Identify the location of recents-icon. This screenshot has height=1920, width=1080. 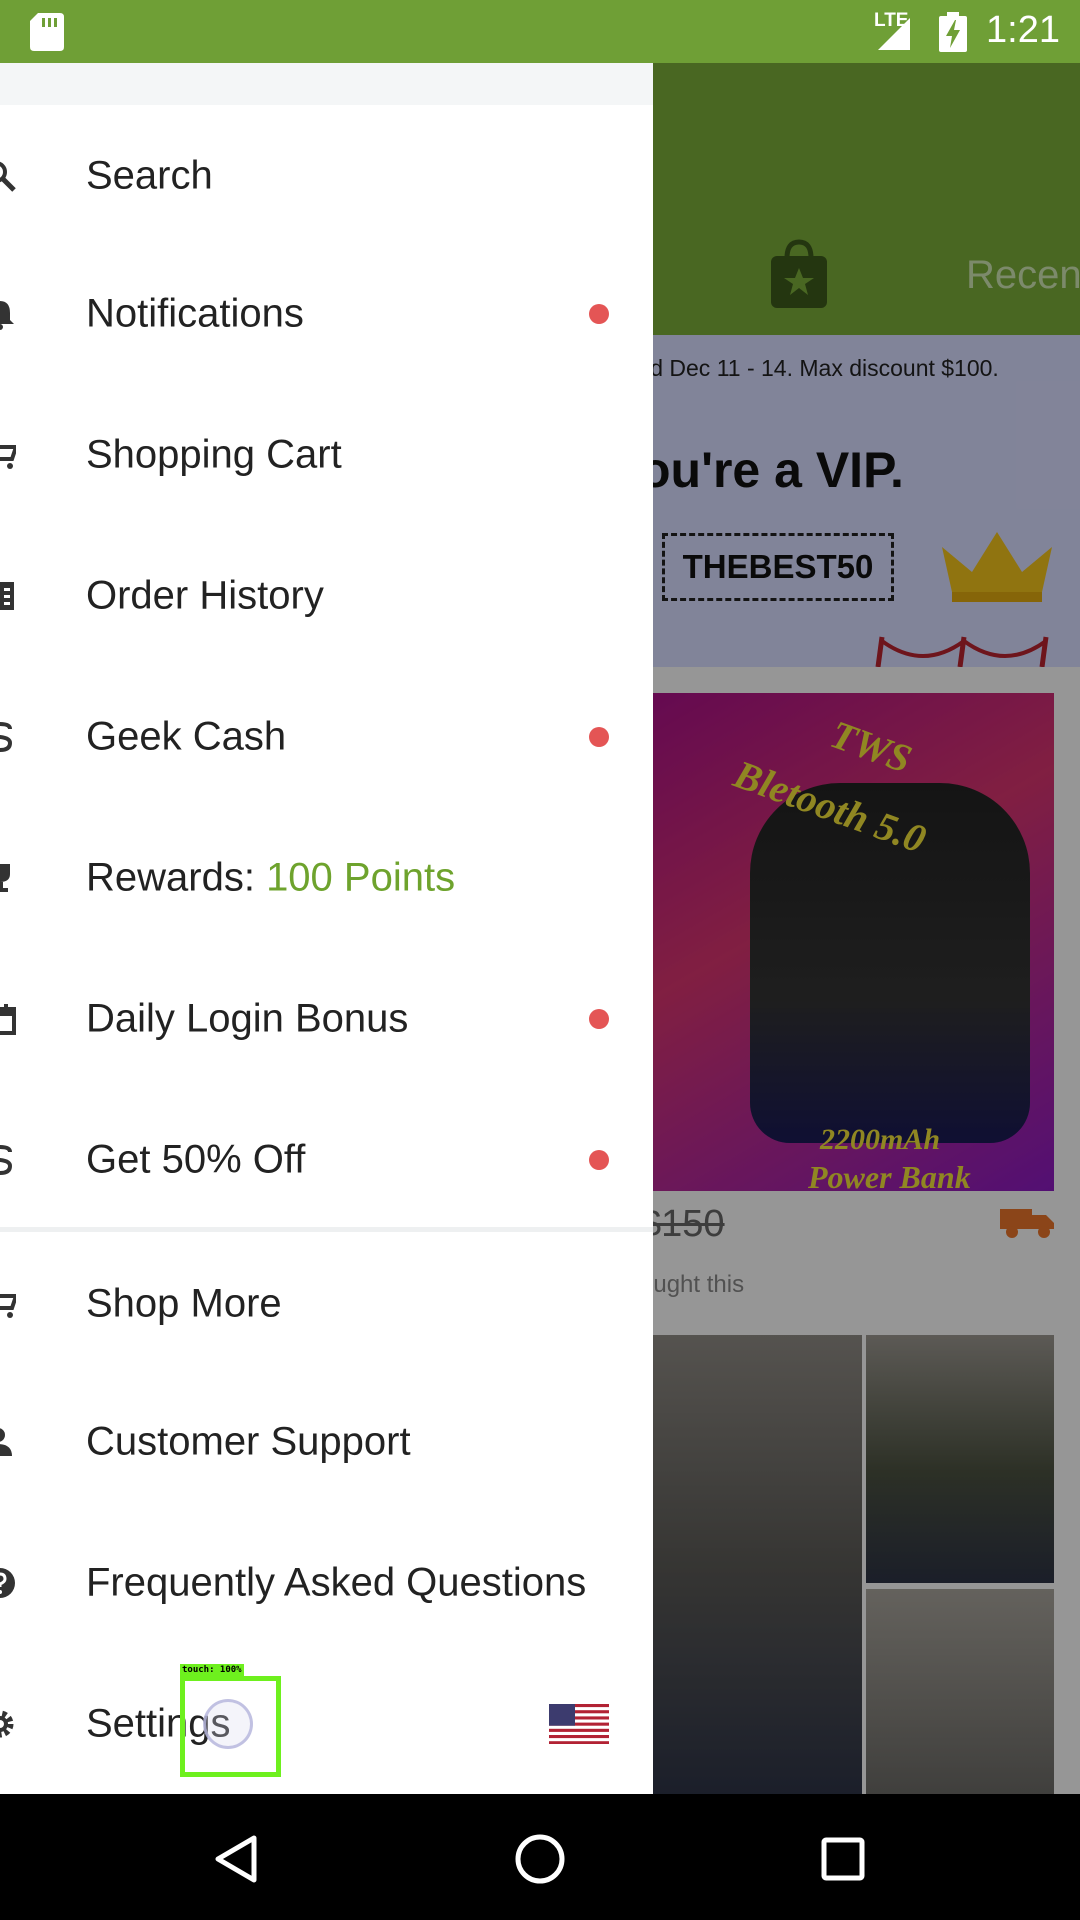
(843, 1859).